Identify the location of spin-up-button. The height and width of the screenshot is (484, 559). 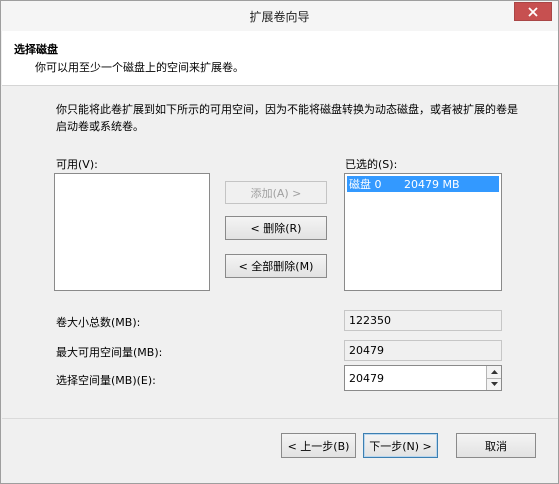
(493, 372).